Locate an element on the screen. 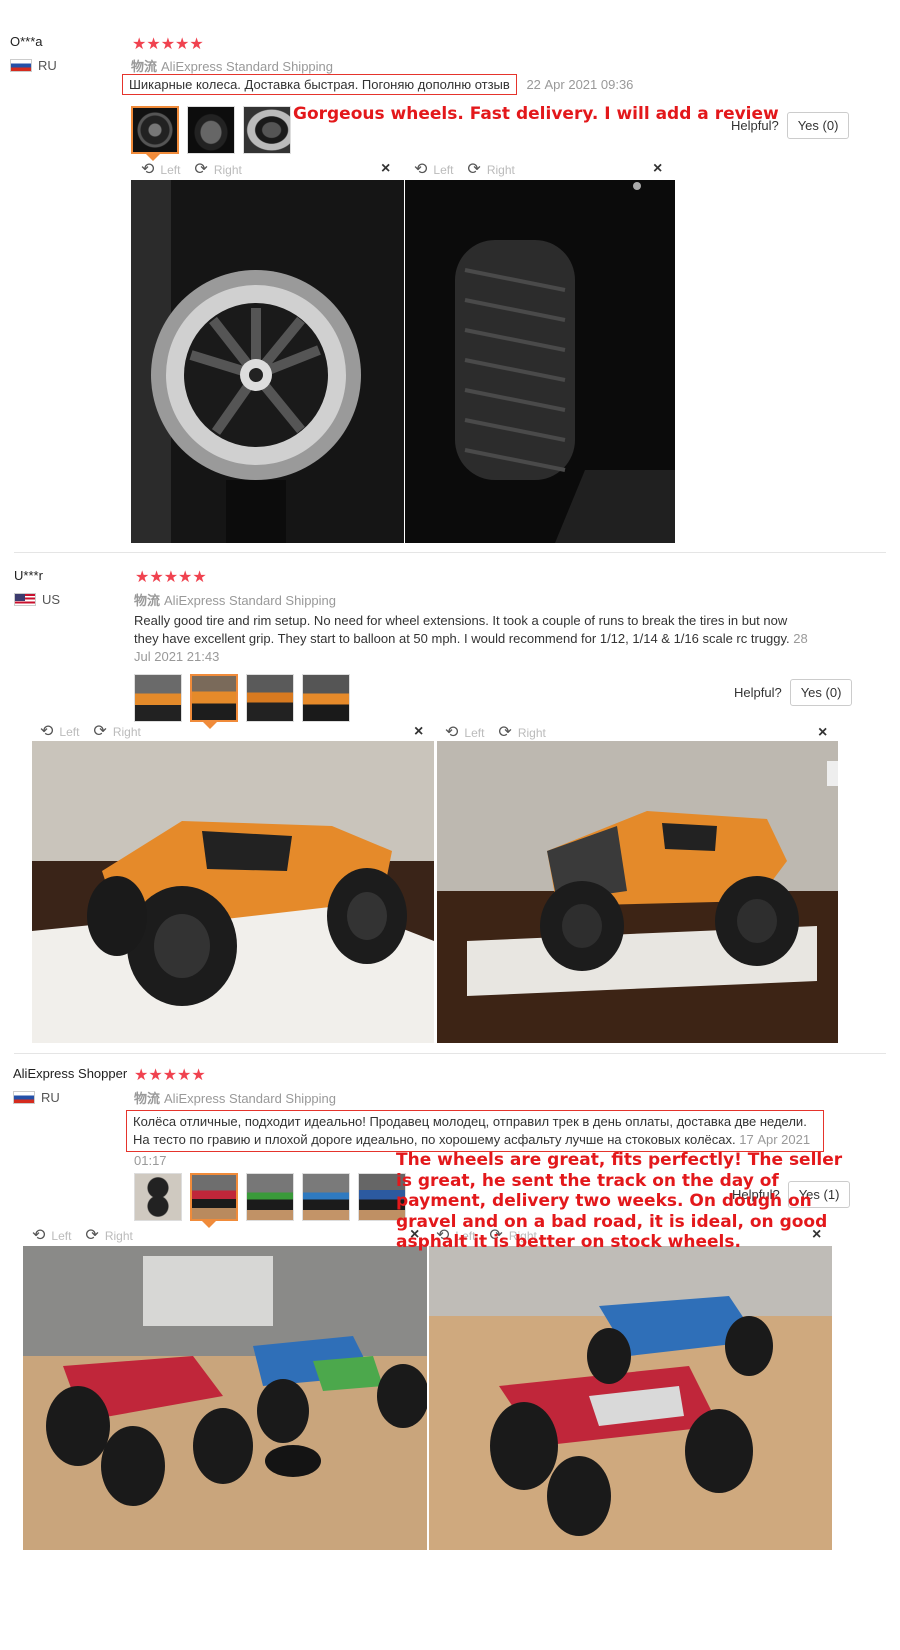 This screenshot has height=1650, width=900. review-photo-wheel-side is located at coordinates (267, 361).